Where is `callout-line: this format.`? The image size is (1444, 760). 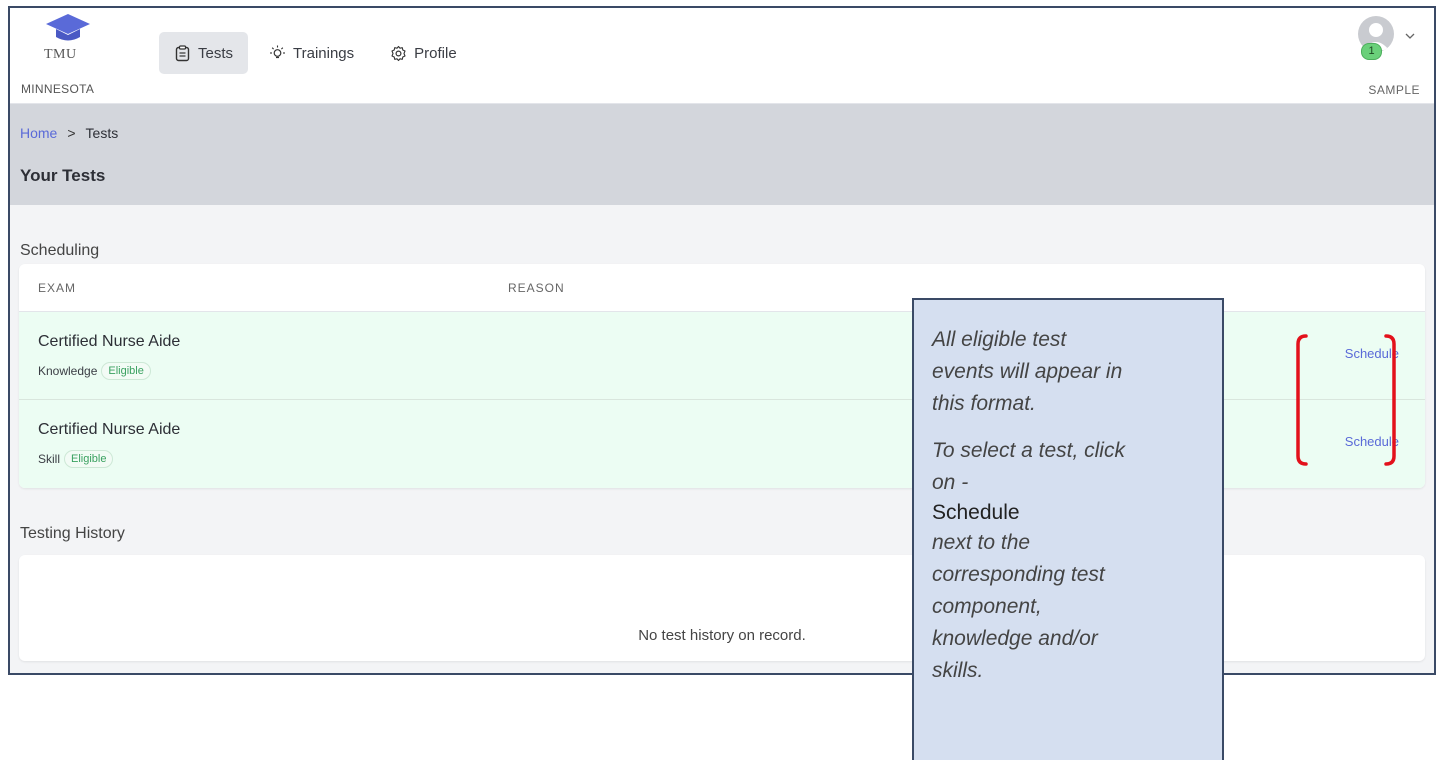 callout-line: this format. is located at coordinates (984, 403).